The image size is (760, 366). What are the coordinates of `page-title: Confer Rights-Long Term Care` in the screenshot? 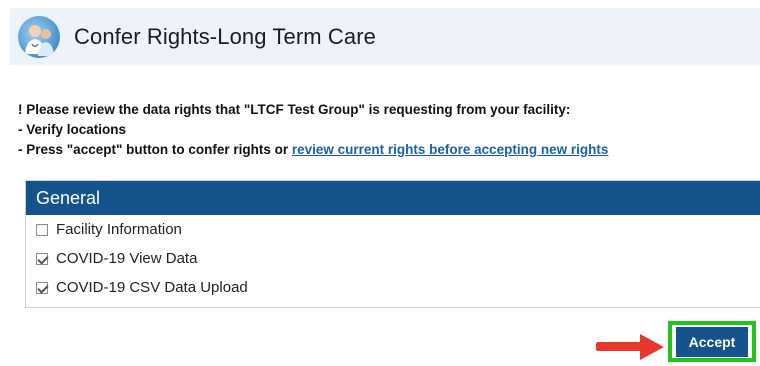 It's located at (225, 36).